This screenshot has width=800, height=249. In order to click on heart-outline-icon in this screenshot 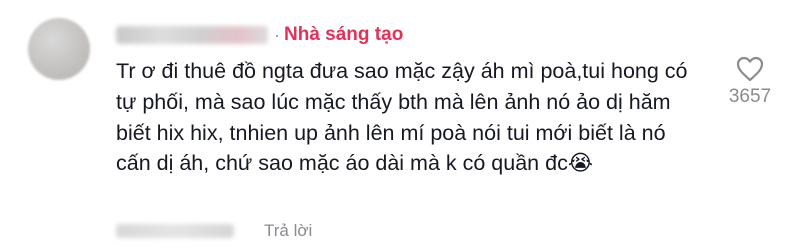, I will do `click(750, 69)`.